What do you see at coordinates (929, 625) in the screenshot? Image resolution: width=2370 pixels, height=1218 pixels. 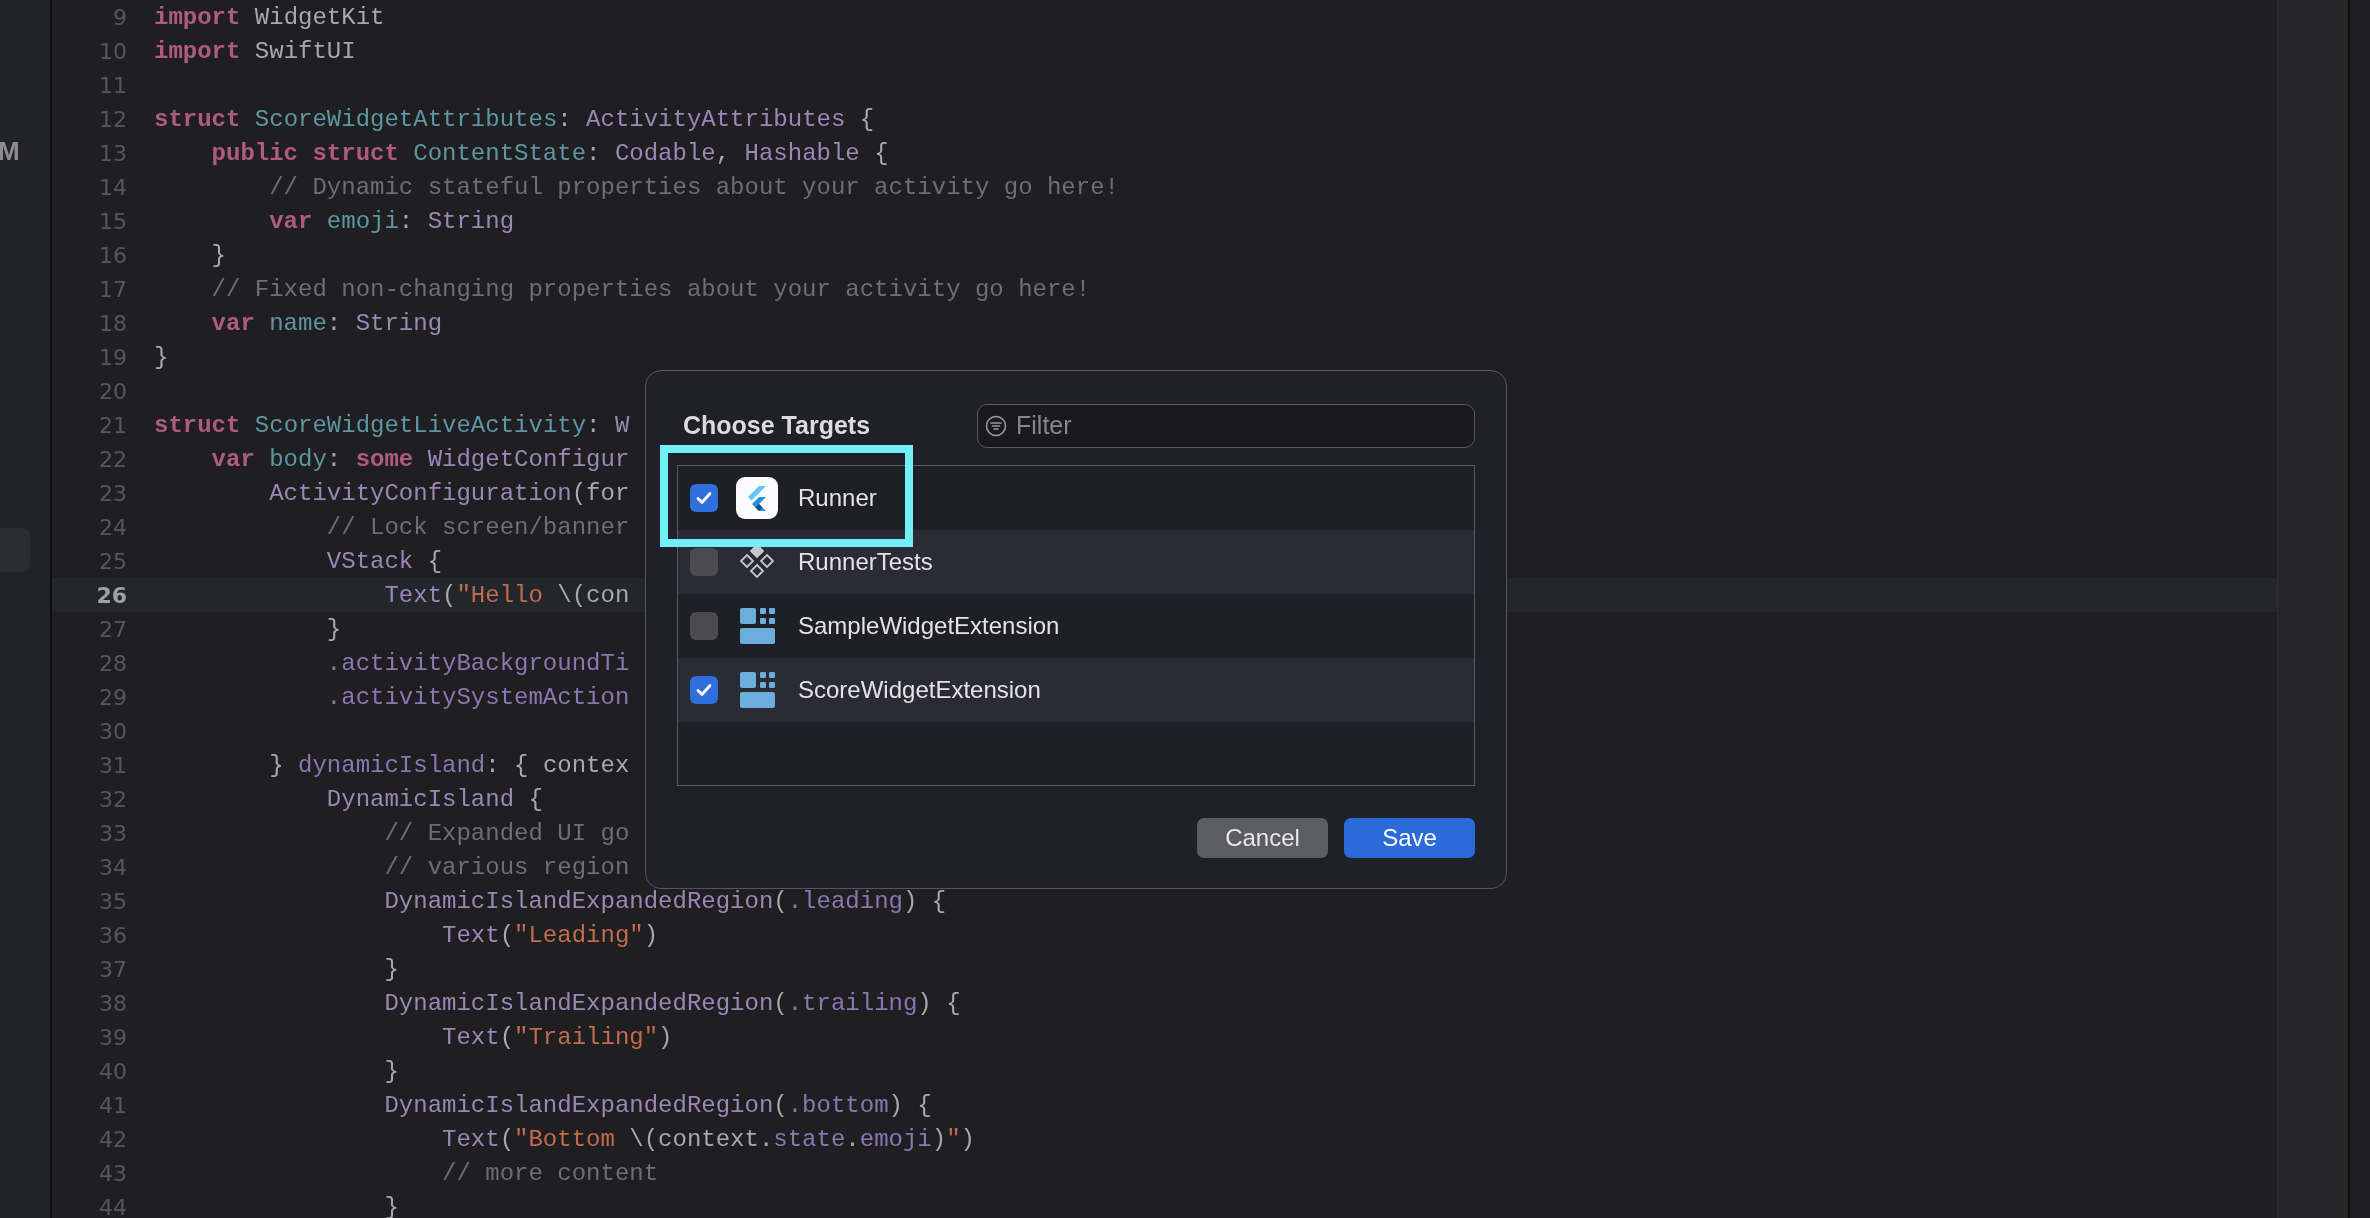 I see `target-name: SampleWidgetExtension` at bounding box center [929, 625].